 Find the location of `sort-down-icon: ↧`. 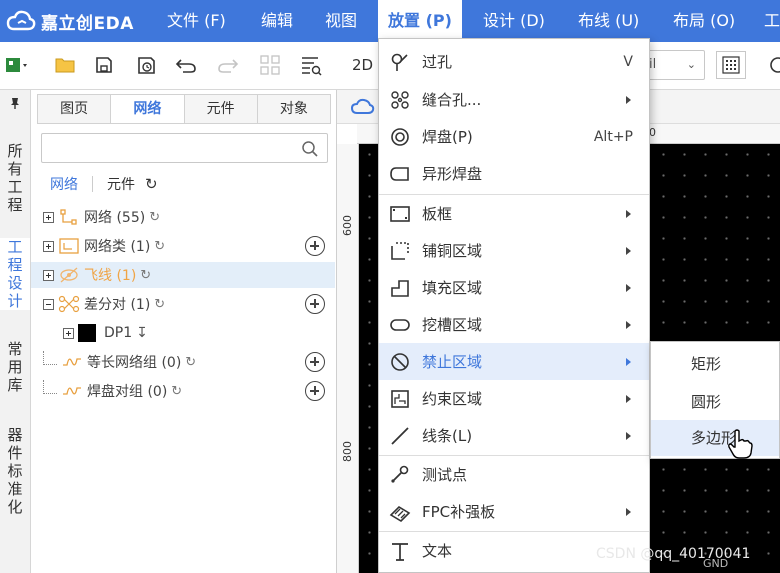

sort-down-icon: ↧ is located at coordinates (142, 333).